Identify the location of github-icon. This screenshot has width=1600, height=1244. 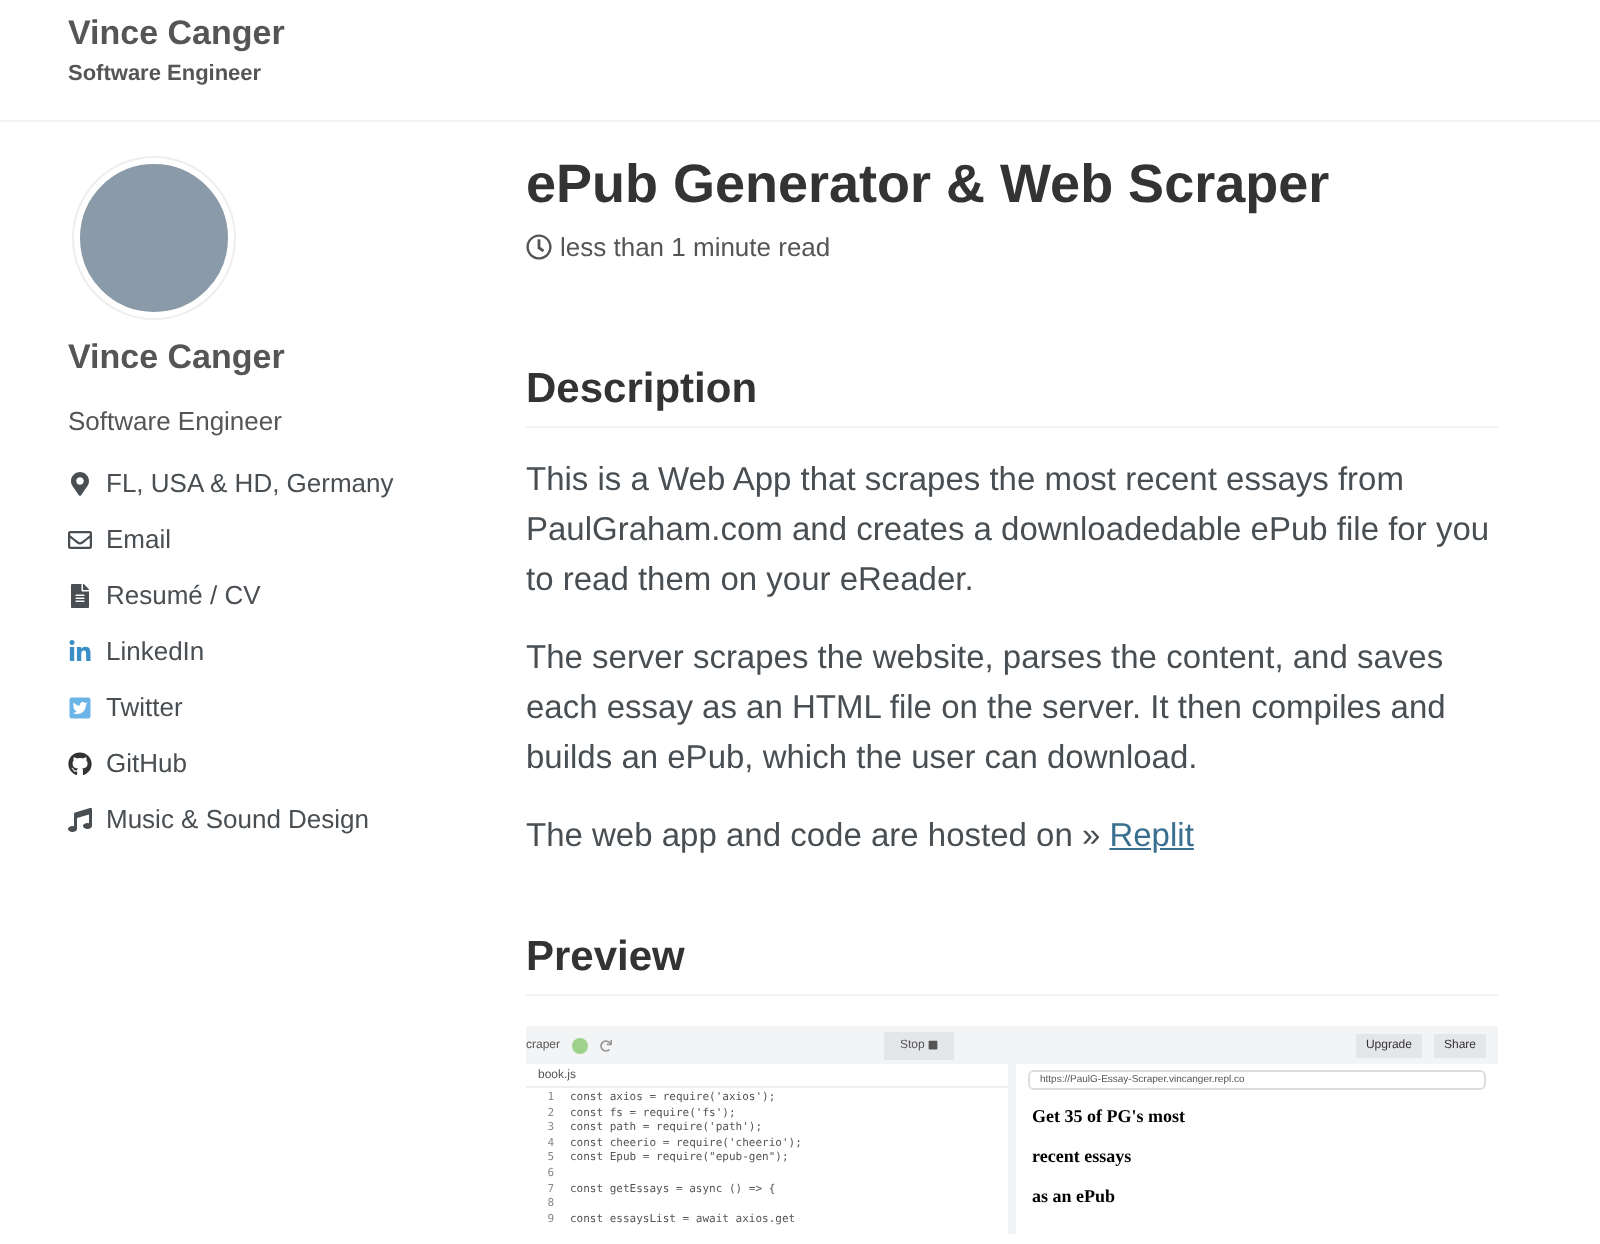
(80, 763).